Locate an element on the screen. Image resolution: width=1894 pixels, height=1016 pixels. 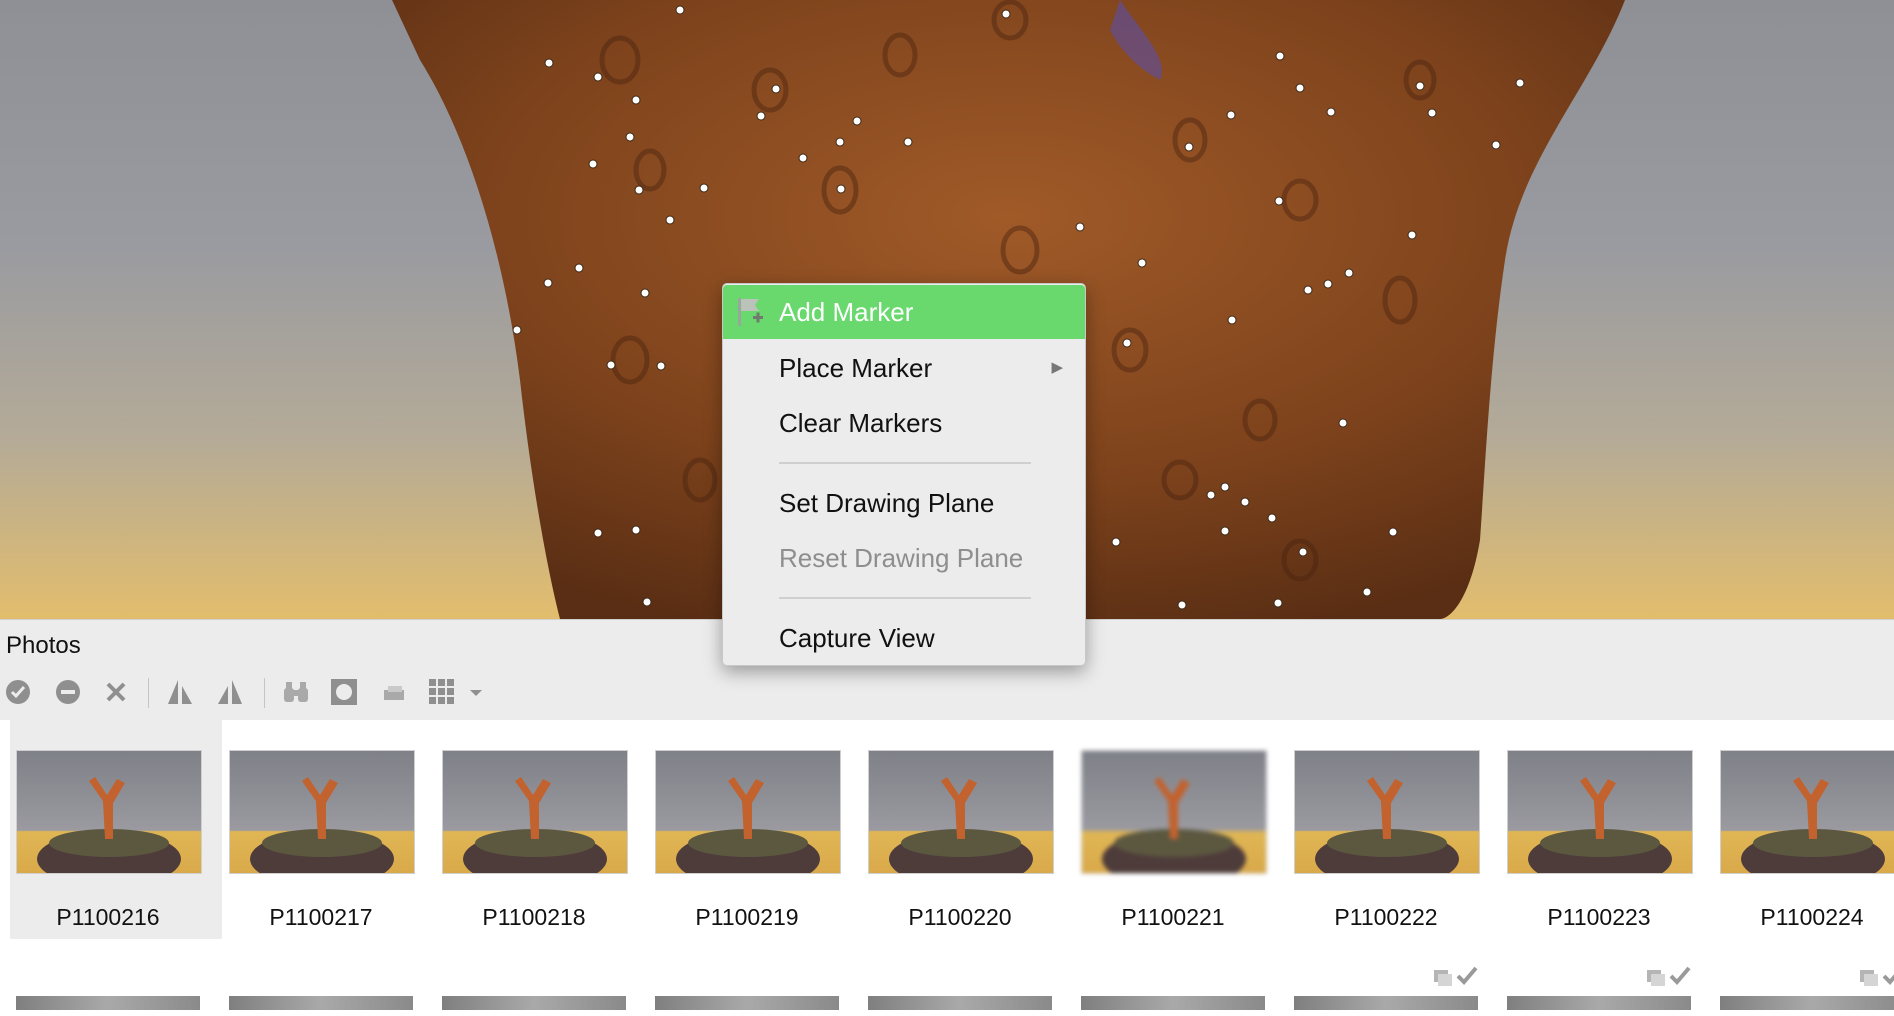
menu-item-clear-markers: Clear Markers is located at coordinates (904, 423).